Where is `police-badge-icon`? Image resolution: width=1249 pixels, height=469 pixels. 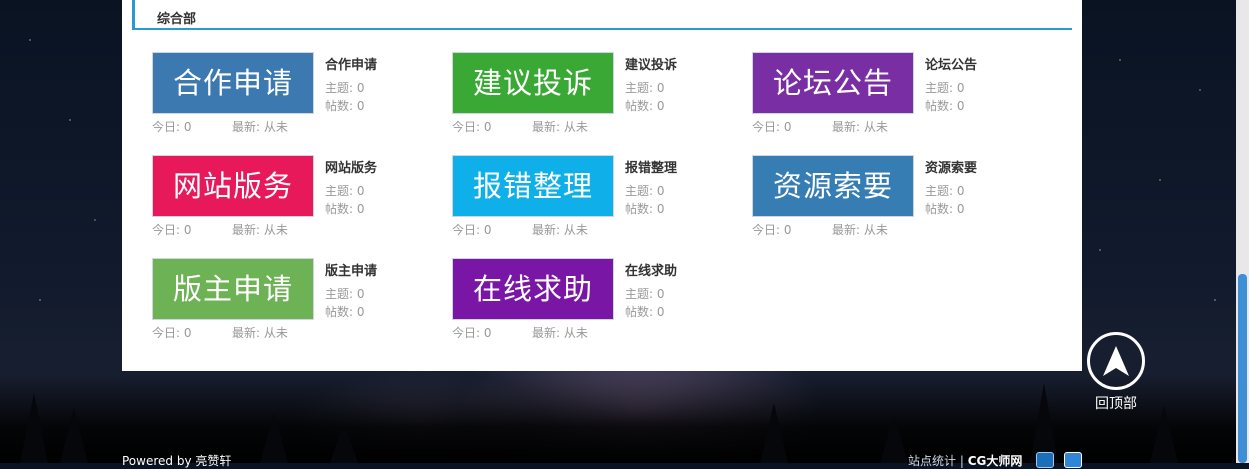 police-badge-icon is located at coordinates (1045, 460).